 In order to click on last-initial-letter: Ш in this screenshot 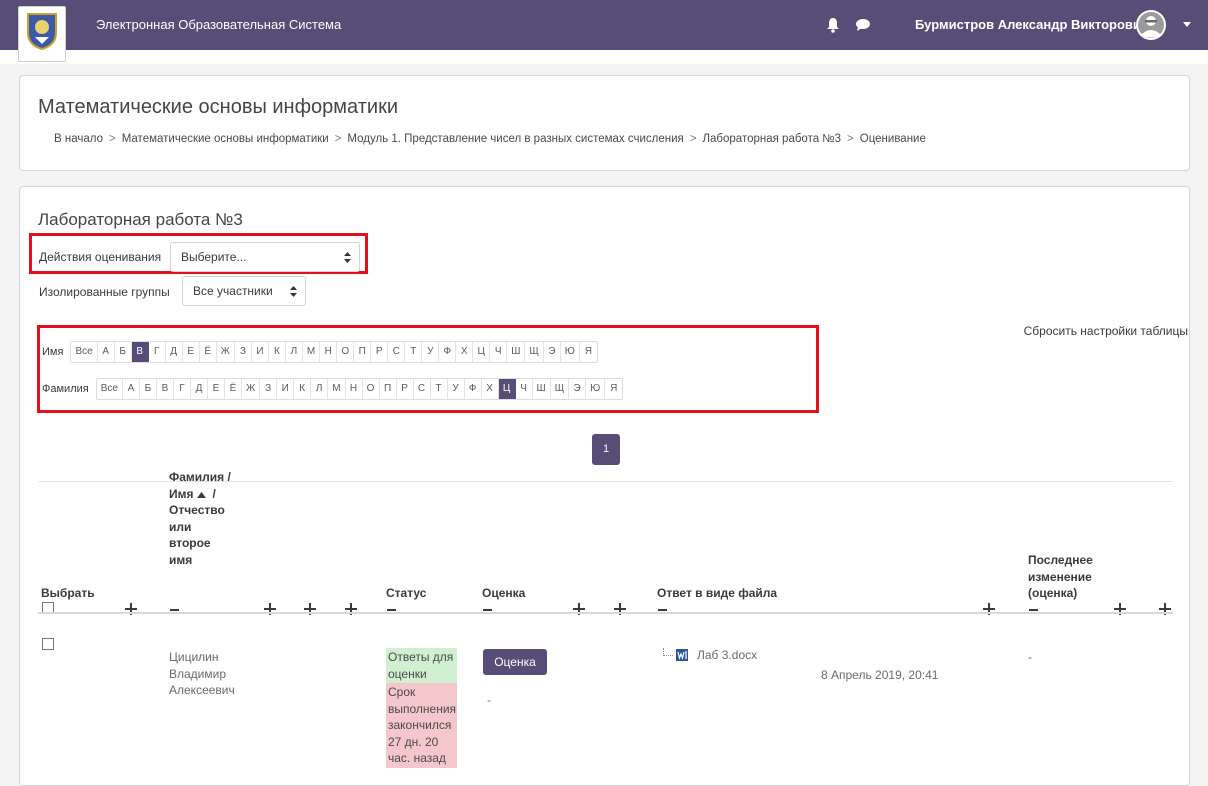, I will do `click(541, 389)`.